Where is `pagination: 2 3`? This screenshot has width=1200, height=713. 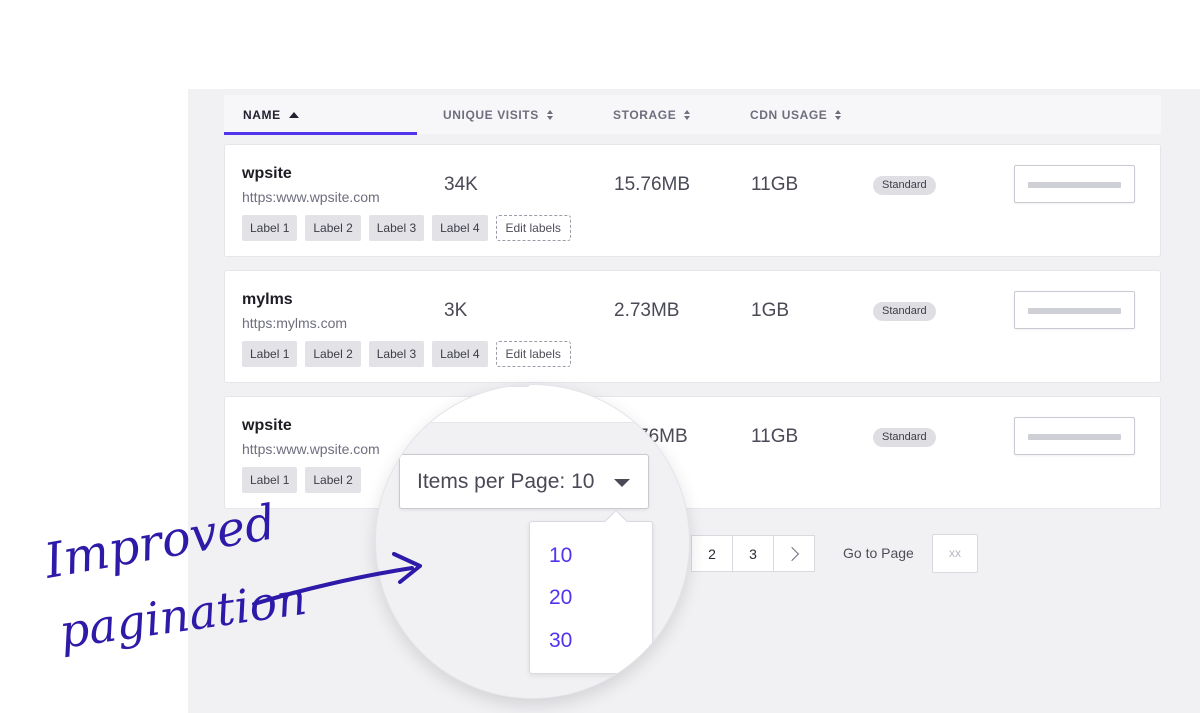
pagination: 2 3 is located at coordinates (753, 553).